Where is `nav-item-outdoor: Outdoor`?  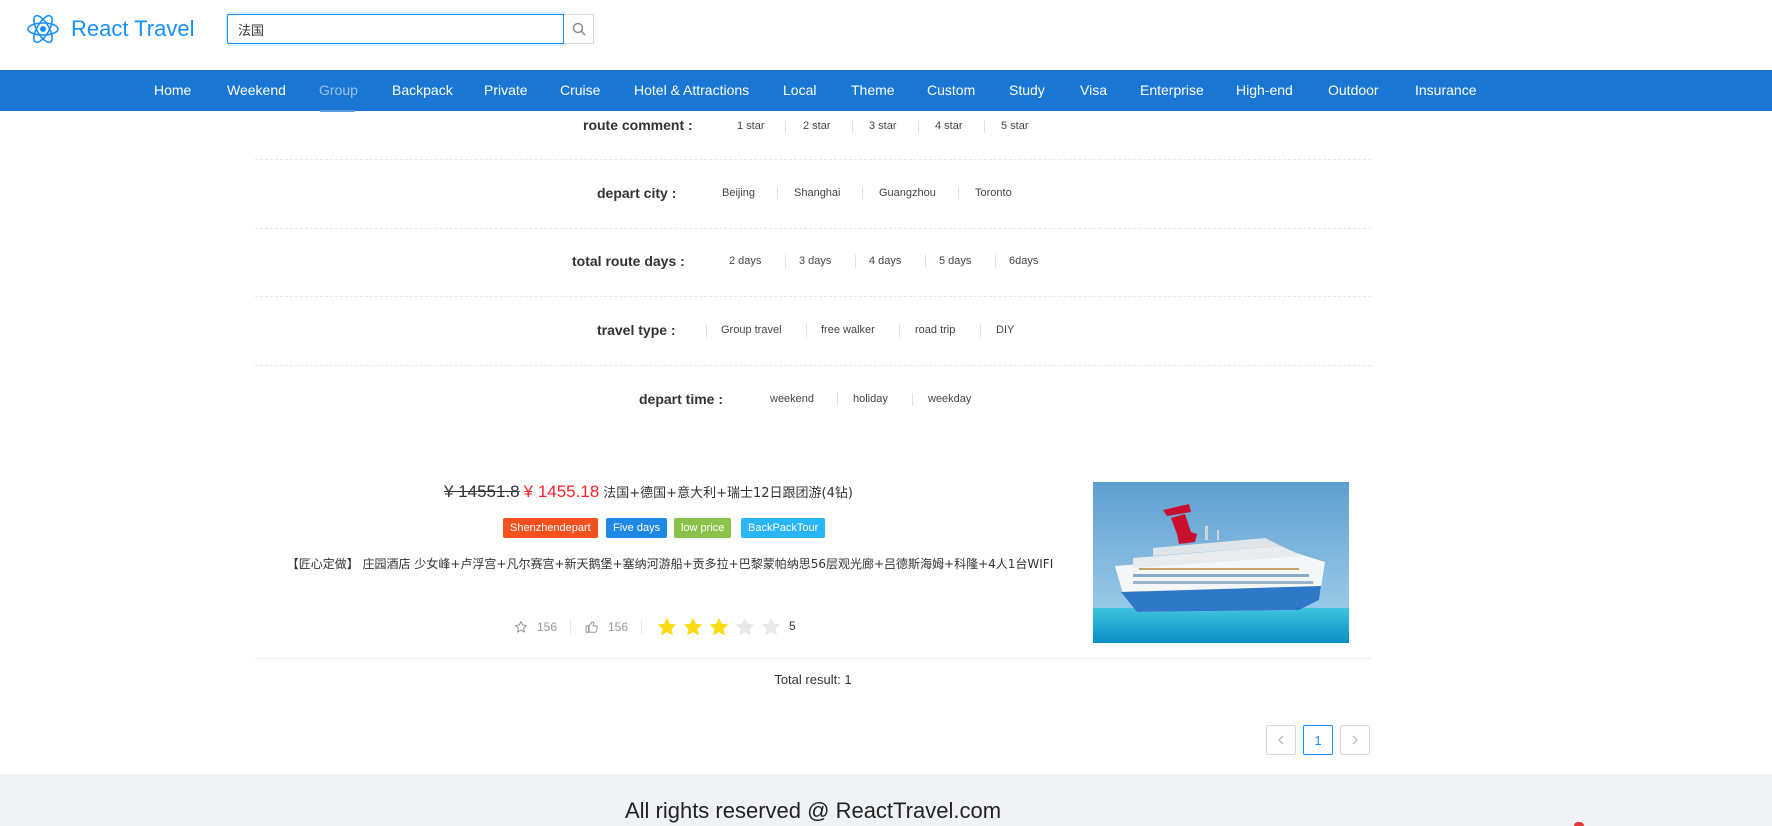 nav-item-outdoor: Outdoor is located at coordinates (1353, 90).